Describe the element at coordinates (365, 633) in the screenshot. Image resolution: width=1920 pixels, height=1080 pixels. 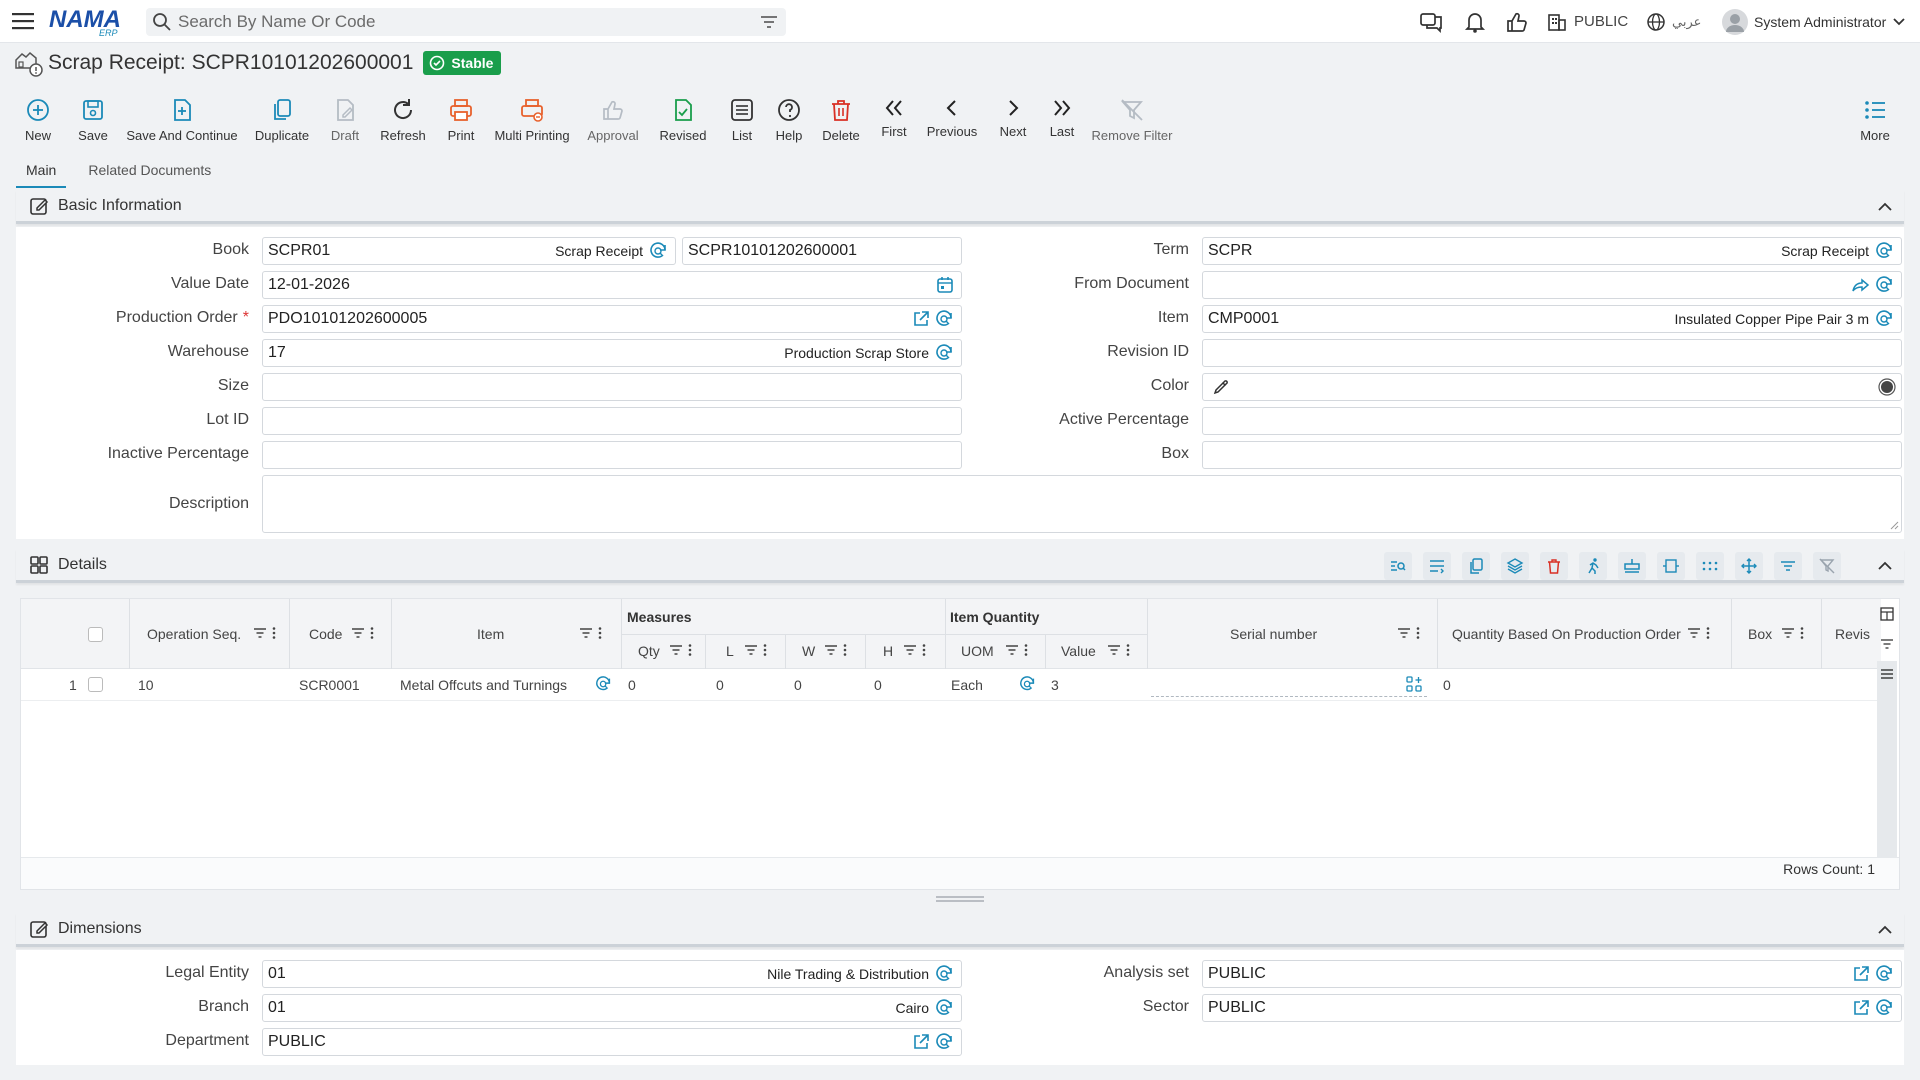
I see `col-code-tools` at that location.